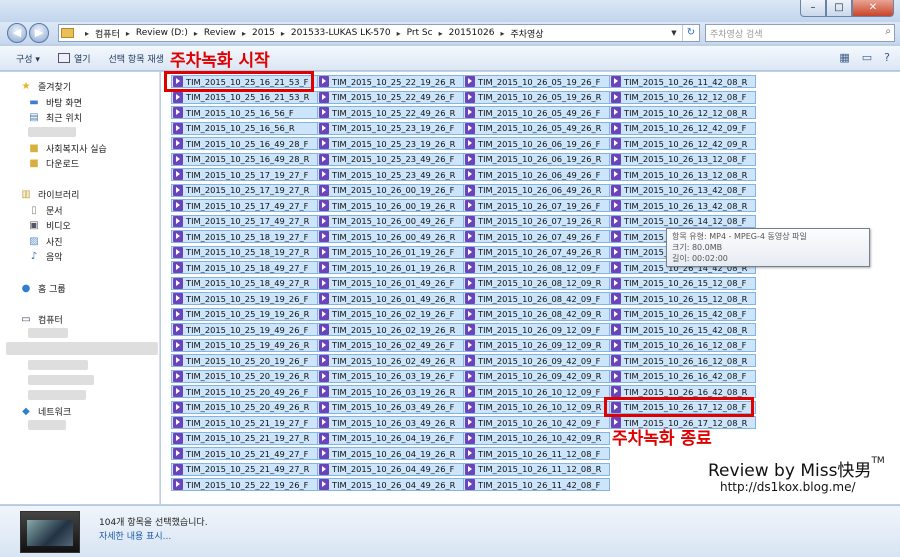 The width and height of the screenshot is (900, 557). I want to click on file-item: TIM_2015_10_25_23_19_26_F, so click(390, 128).